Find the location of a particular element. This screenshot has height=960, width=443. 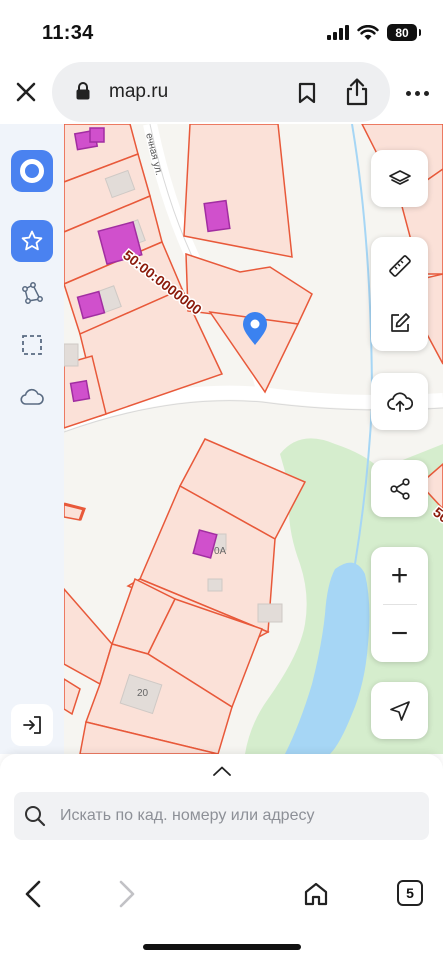

search-icon is located at coordinates (35, 816).